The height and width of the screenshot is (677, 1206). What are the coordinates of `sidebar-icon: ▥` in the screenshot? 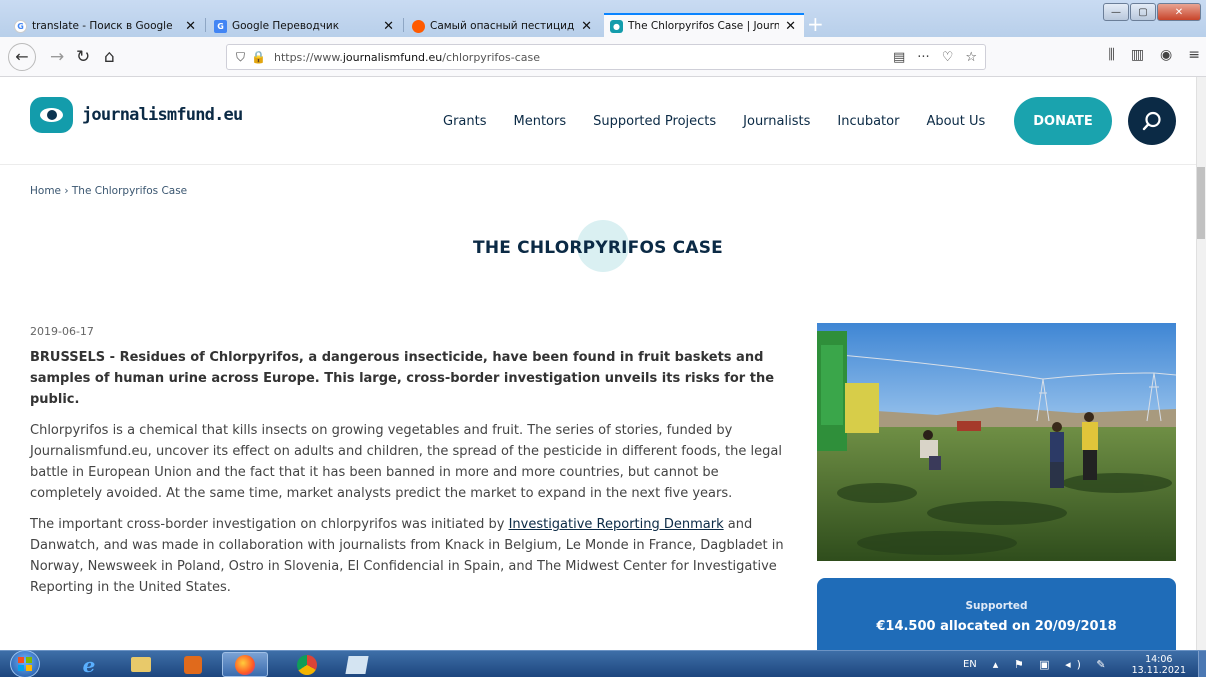 It's located at (1137, 55).